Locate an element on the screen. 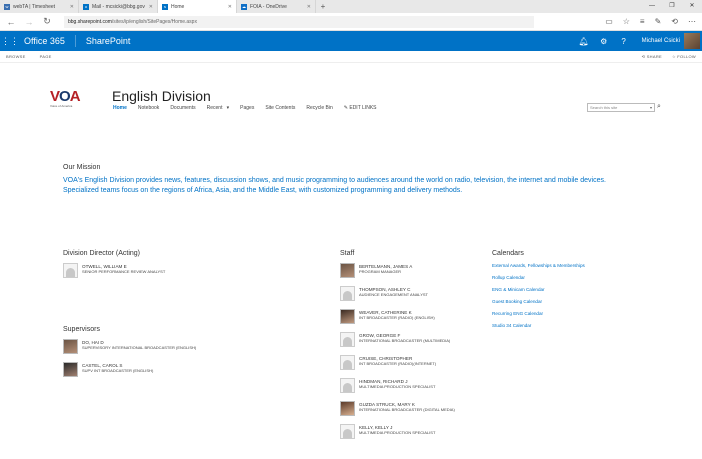  user-name: Michael Csicki is located at coordinates (659, 41).